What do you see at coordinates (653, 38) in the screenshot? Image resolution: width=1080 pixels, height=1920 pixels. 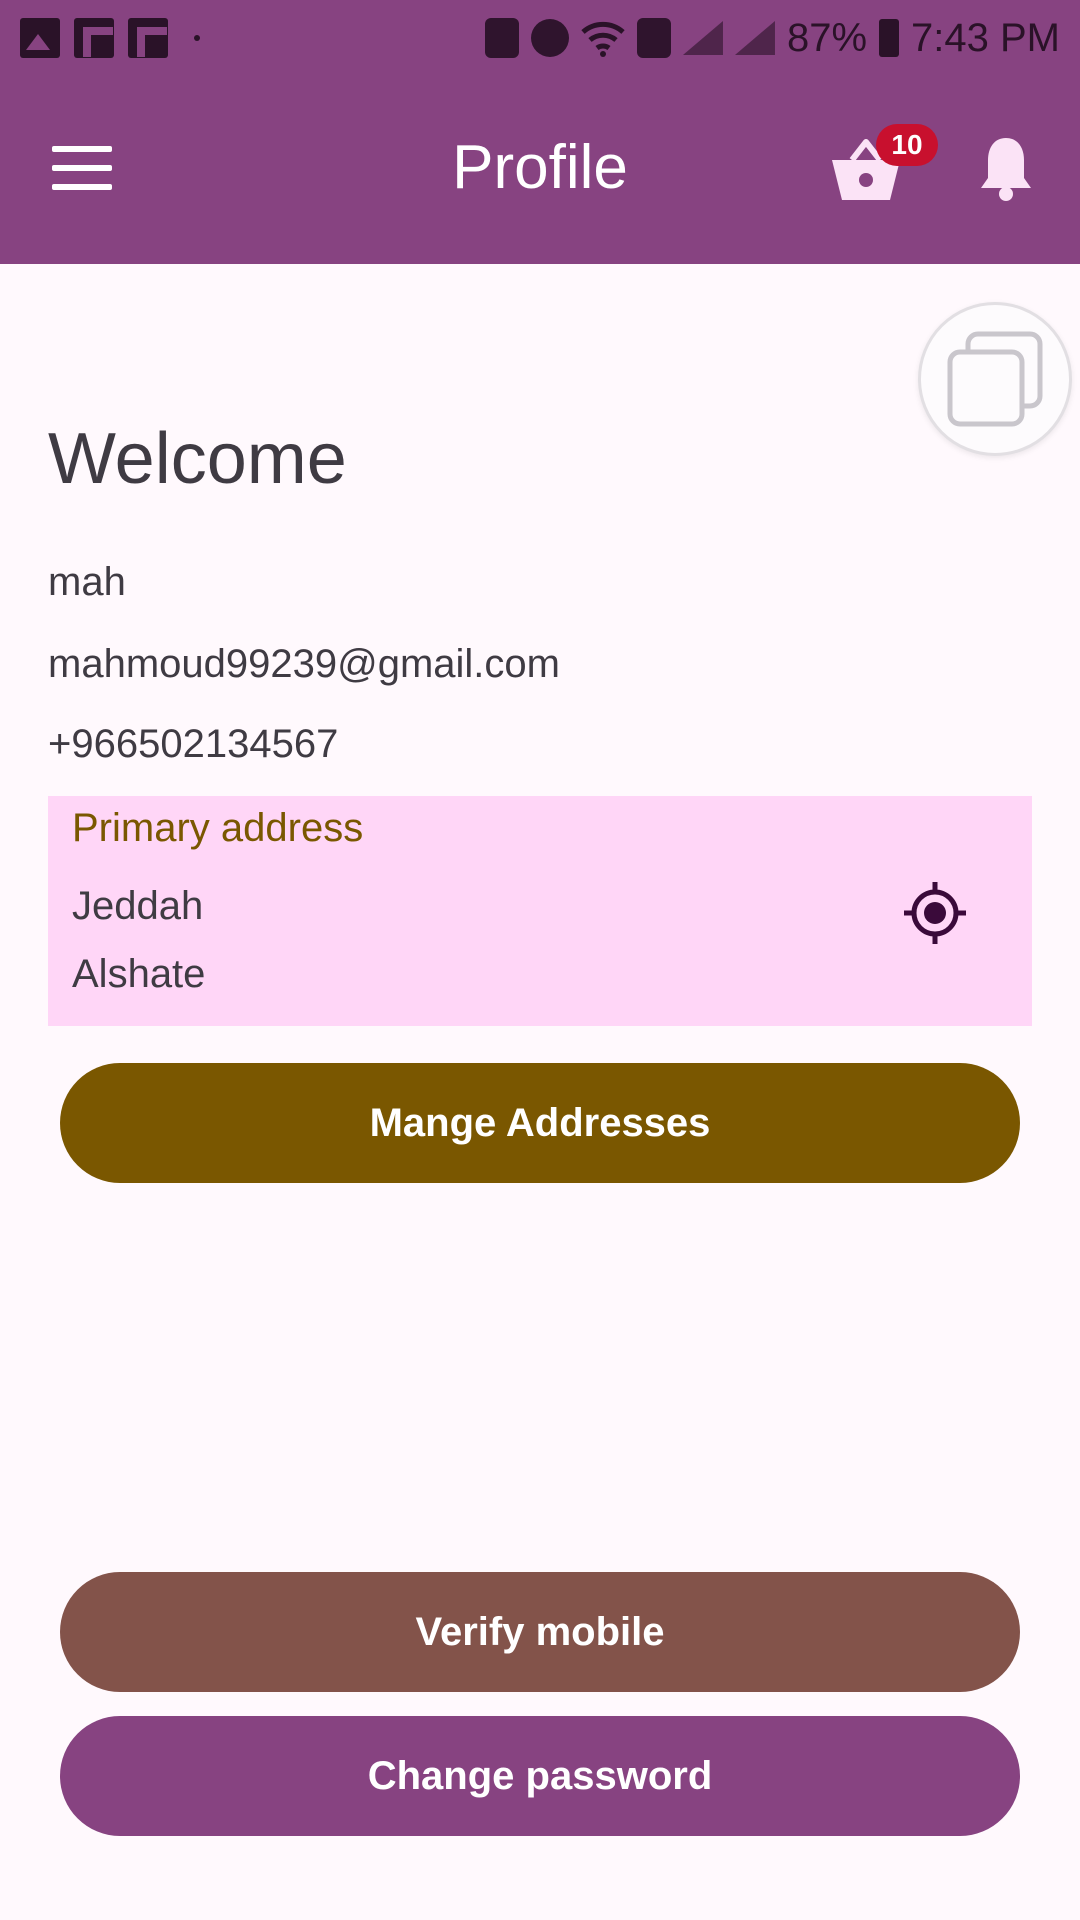 I see `sim-icon` at bounding box center [653, 38].